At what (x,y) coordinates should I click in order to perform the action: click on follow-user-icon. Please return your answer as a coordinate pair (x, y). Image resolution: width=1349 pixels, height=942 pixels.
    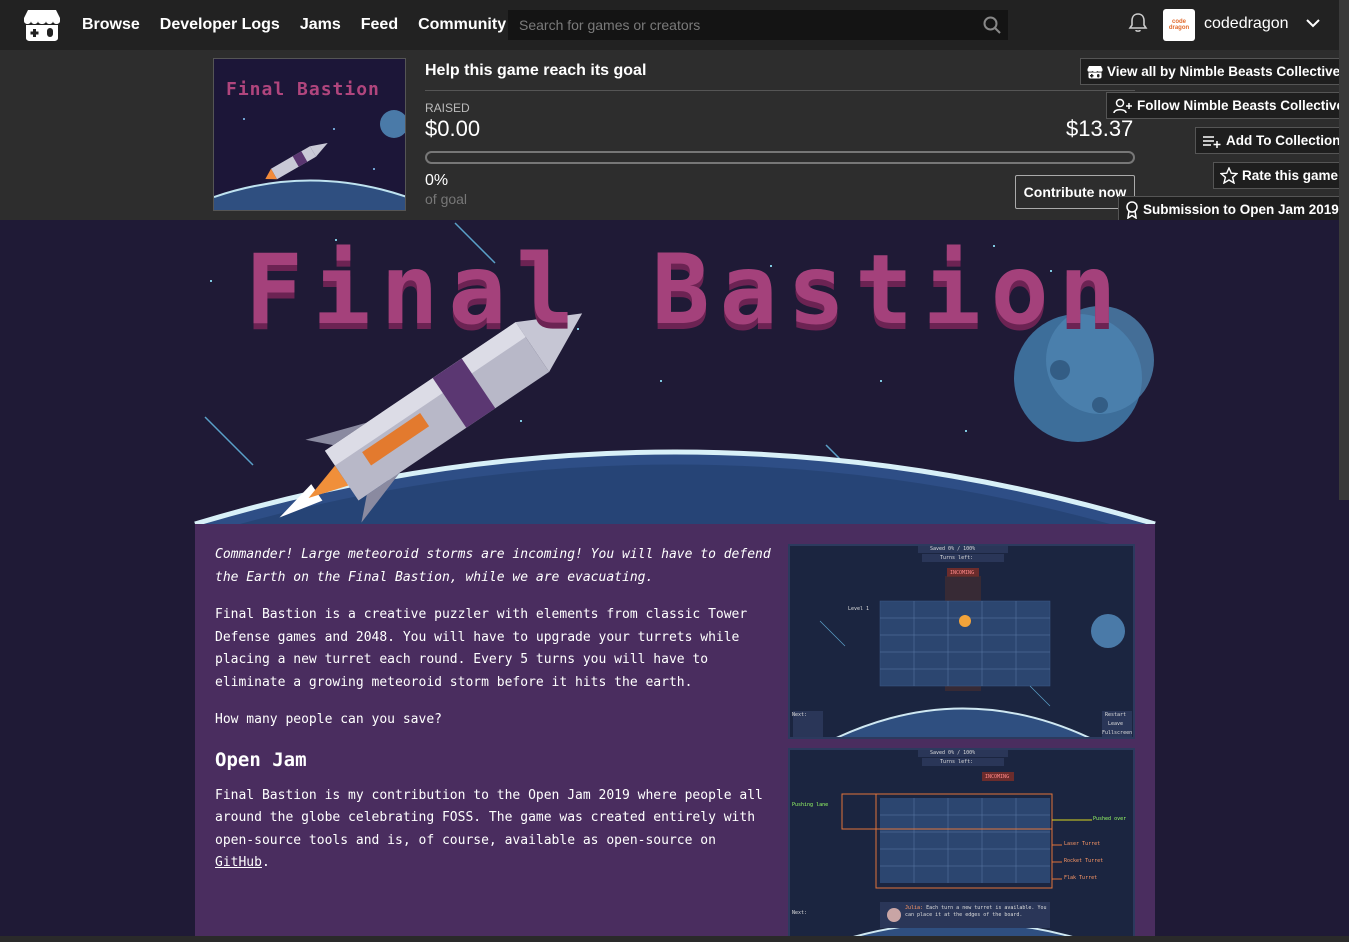
    Looking at the image, I should click on (1122, 105).